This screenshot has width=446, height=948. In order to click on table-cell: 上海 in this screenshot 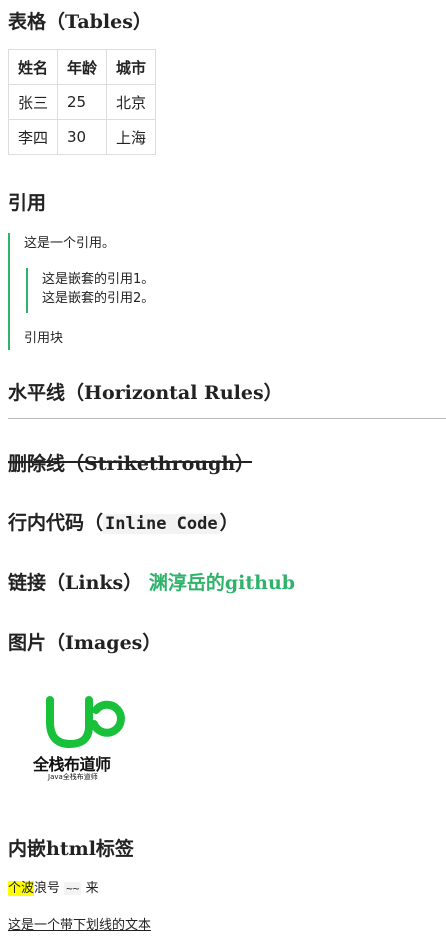, I will do `click(131, 137)`.